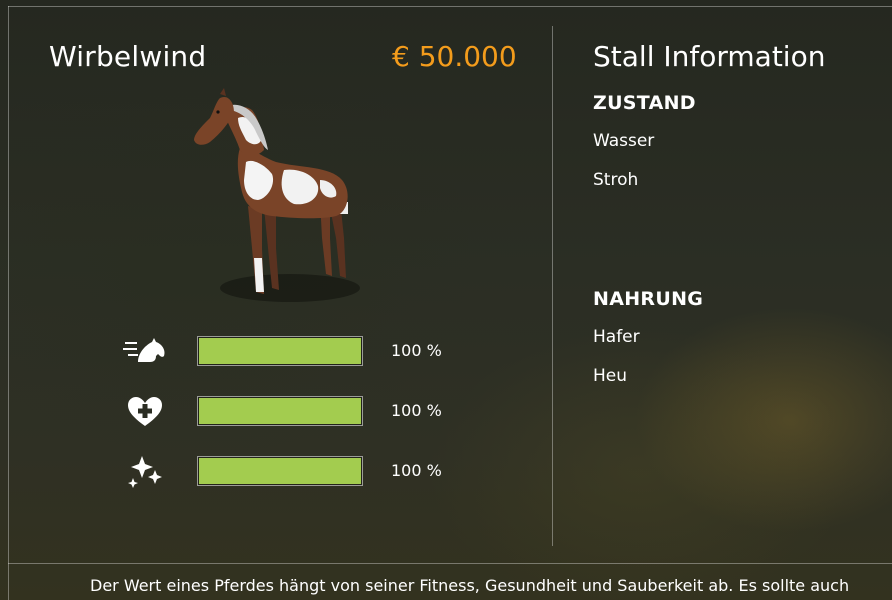 This screenshot has width=892, height=600. I want to click on condition-item-water: Wasser, so click(624, 141).